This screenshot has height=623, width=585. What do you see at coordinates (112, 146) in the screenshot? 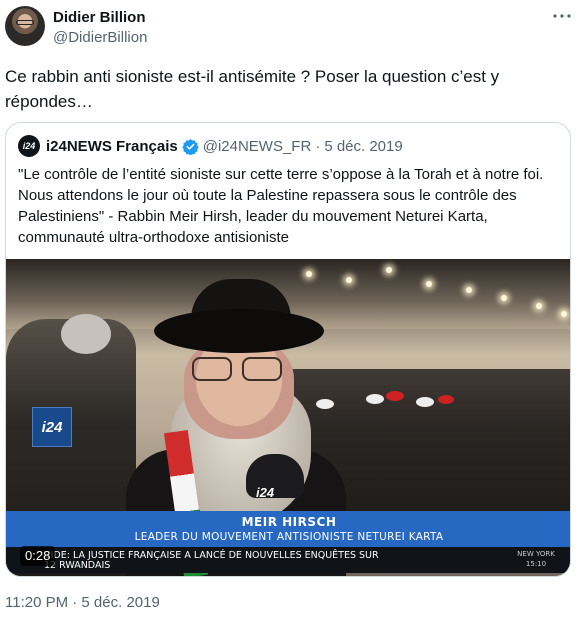
I see `quoted-author-name: i24NEWS Français` at bounding box center [112, 146].